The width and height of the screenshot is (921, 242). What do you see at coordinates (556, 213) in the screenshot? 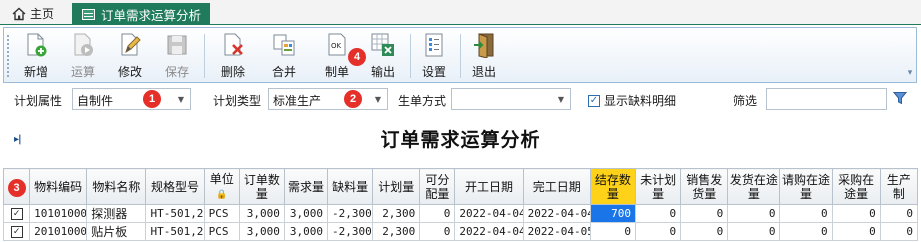
I see `cell-finish-date: 2022-04-04` at bounding box center [556, 213].